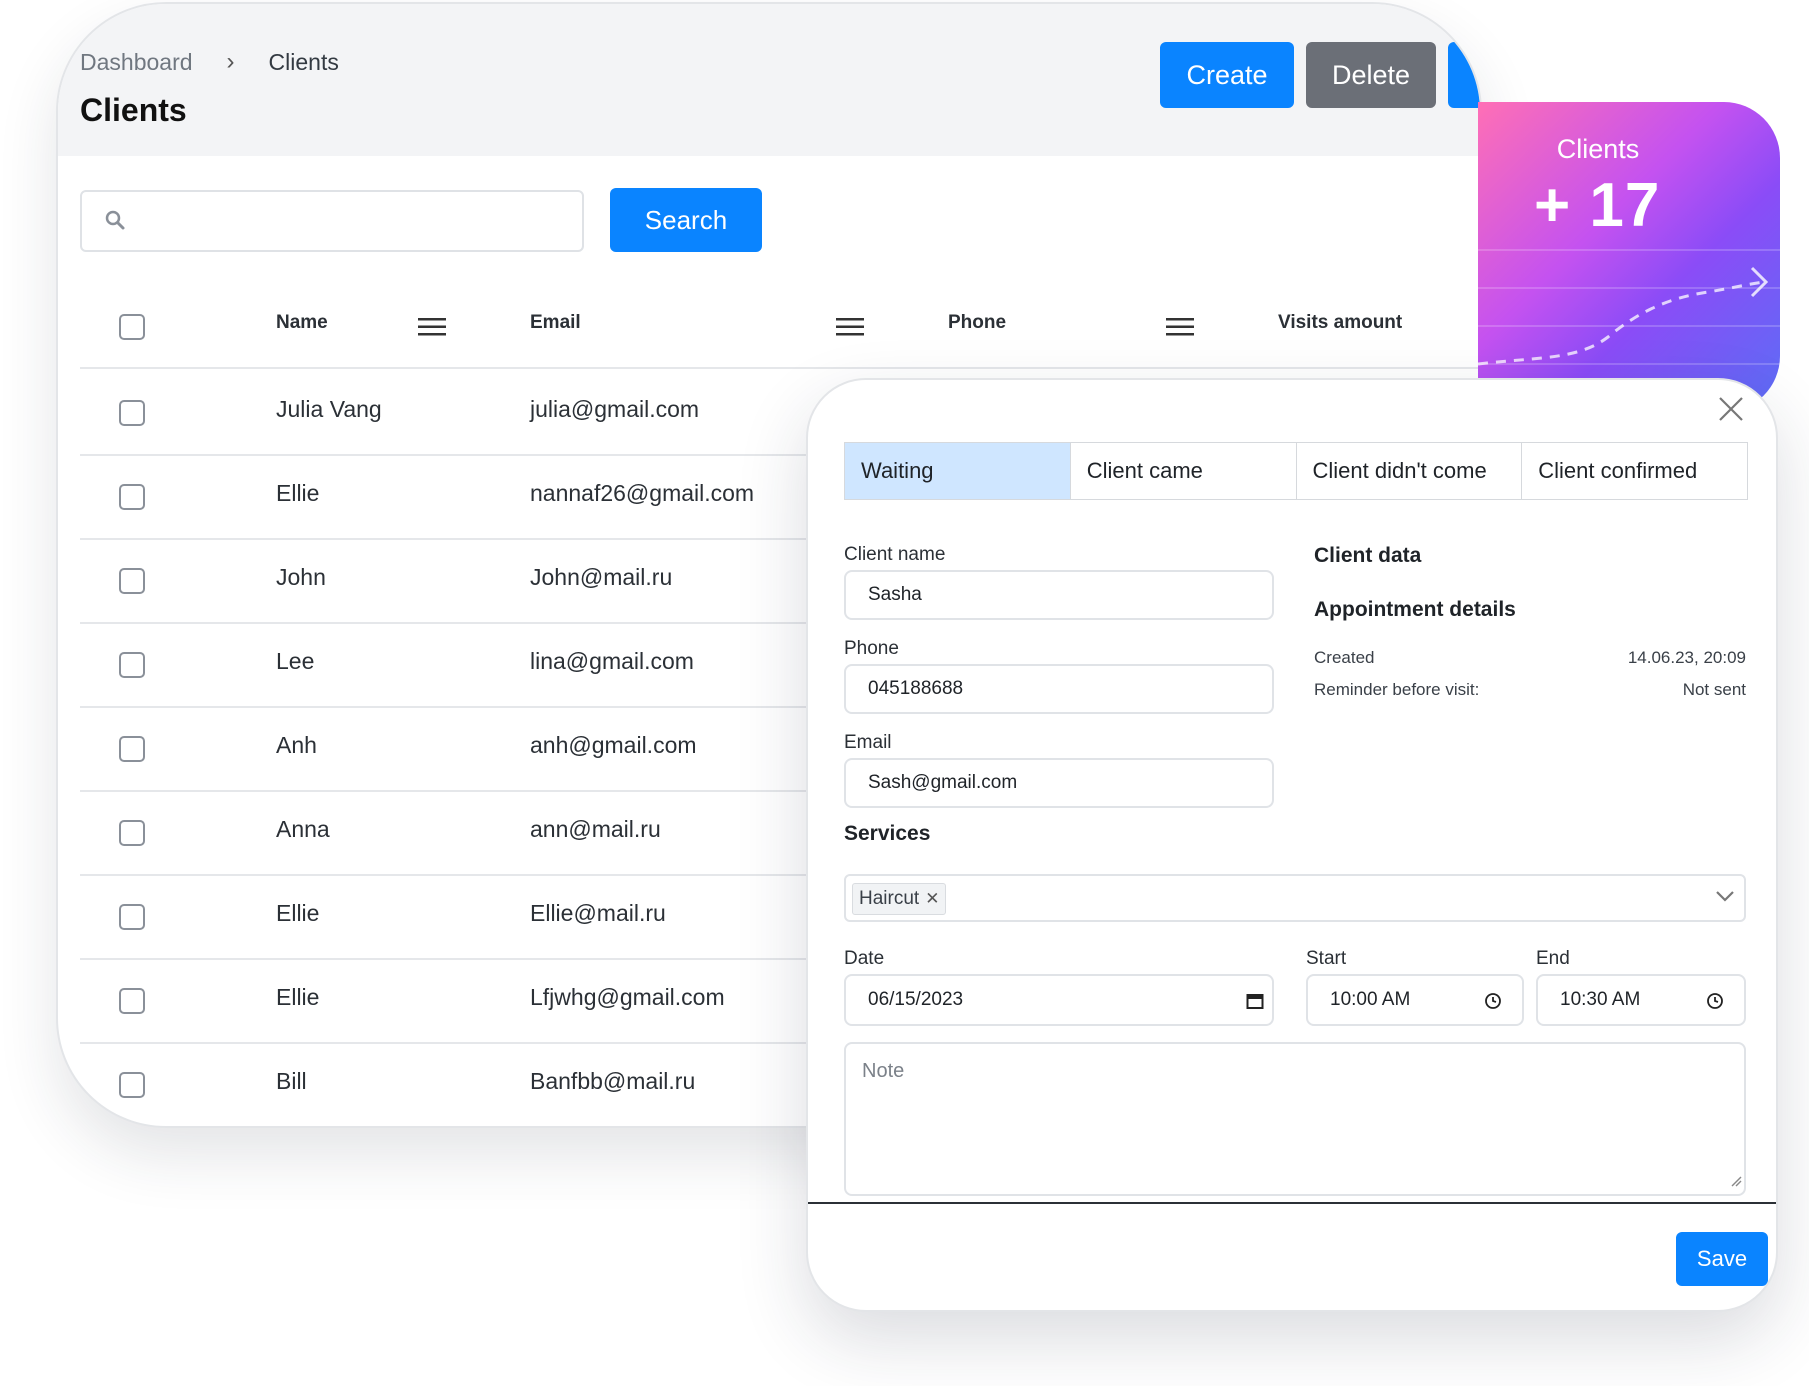  Describe the element at coordinates (1600, 999) in the screenshot. I see `end-time-value: 10:30 AM` at that location.